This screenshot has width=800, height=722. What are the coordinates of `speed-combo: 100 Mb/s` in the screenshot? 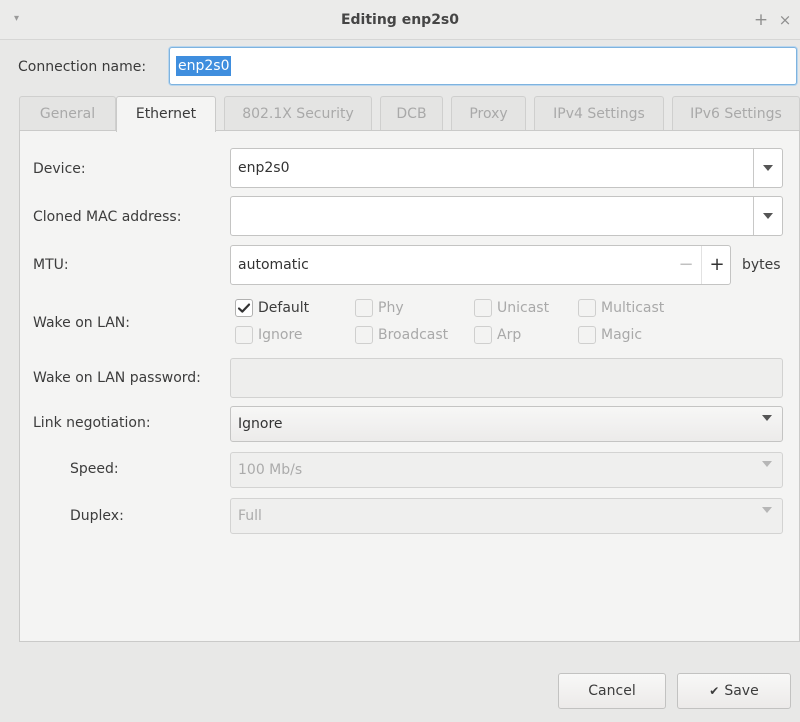 It's located at (506, 470).